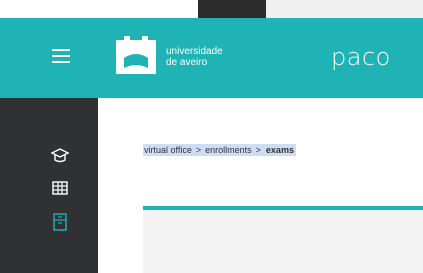  Describe the element at coordinates (228, 150) in the screenshot. I see `breadcrumb-enrollments: enrollments` at that location.